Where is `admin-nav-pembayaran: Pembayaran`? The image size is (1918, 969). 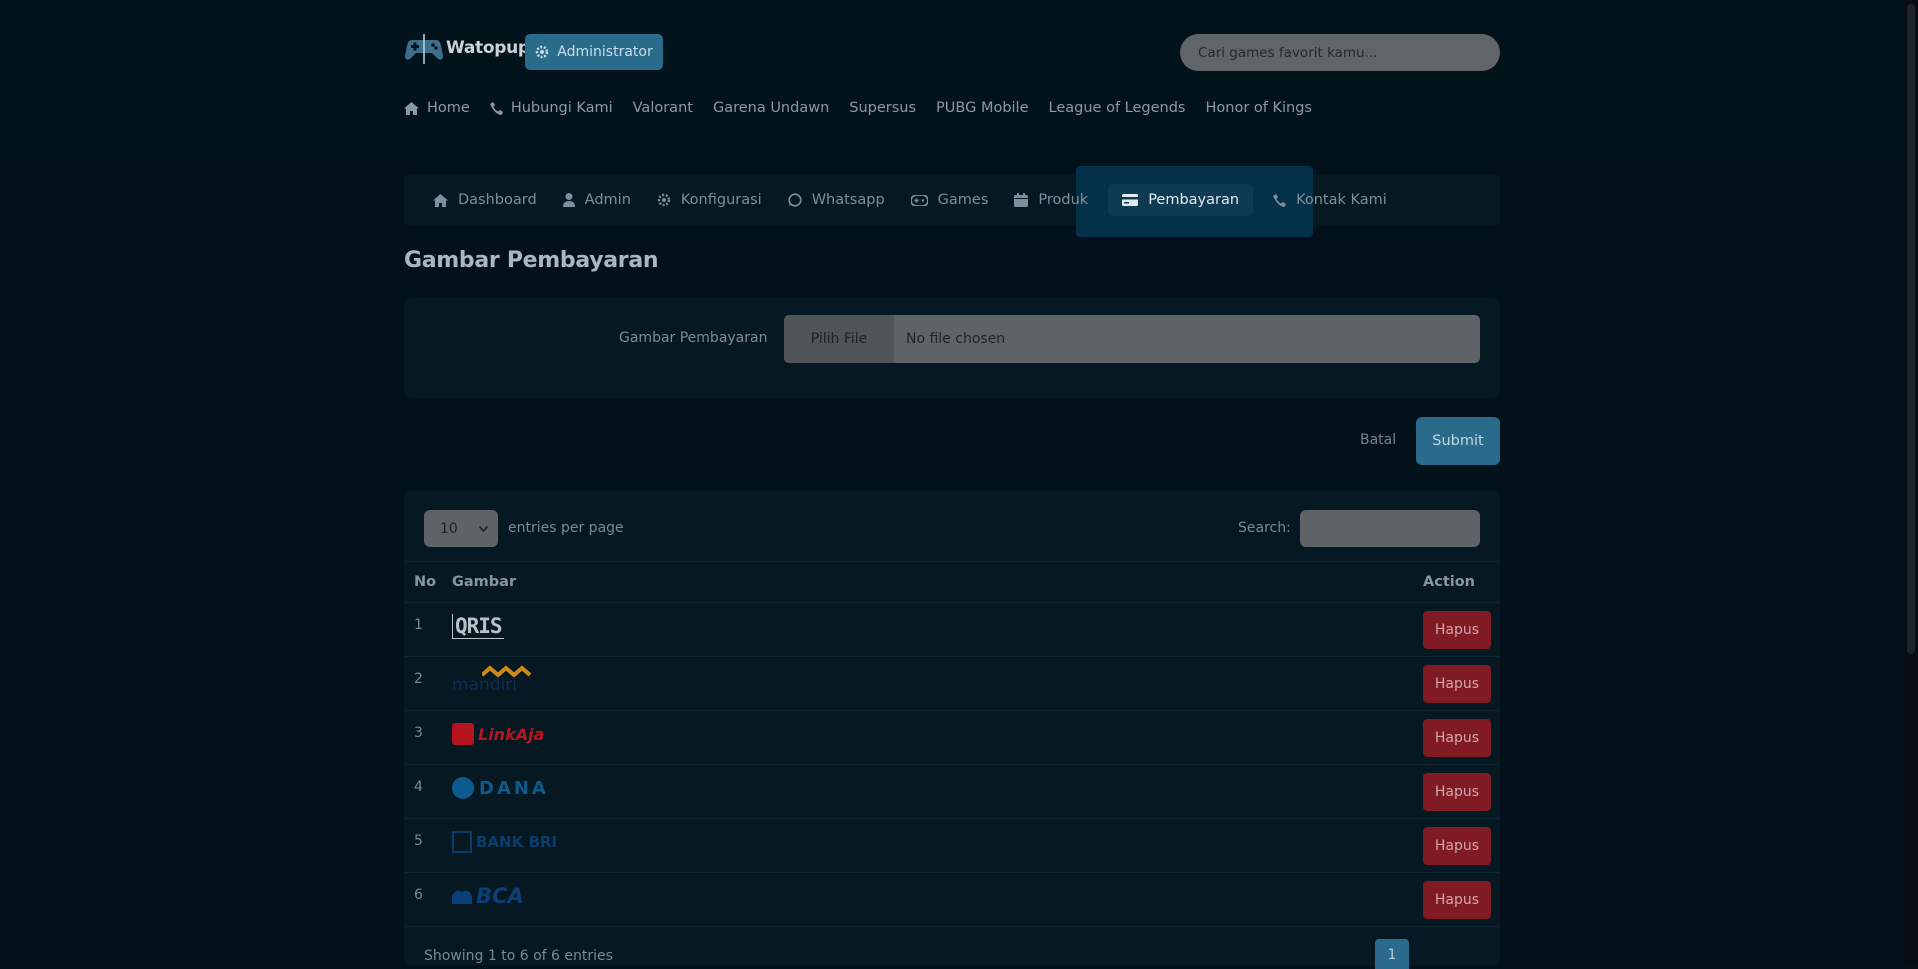
admin-nav-pembayaran: Pembayaran is located at coordinates (1181, 200).